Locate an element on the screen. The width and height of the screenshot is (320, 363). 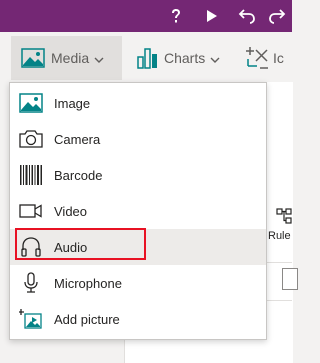
rules-label: Rule is located at coordinates (279, 236).